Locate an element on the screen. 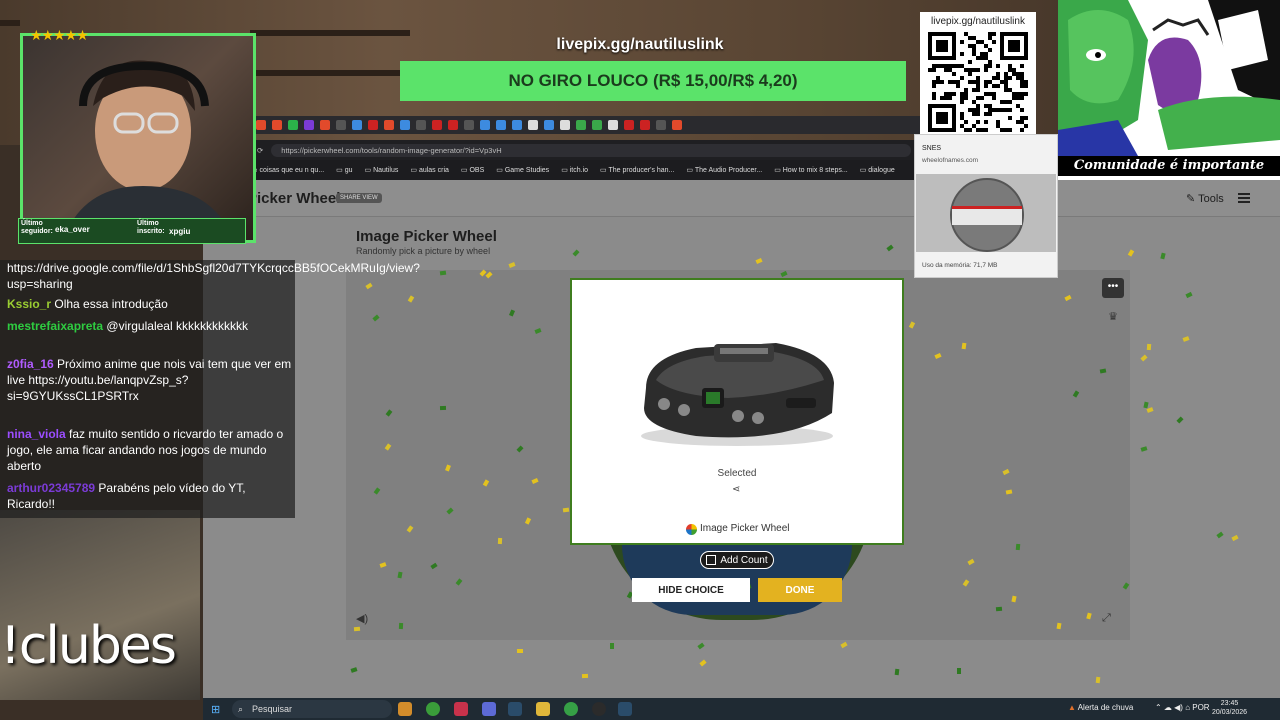 This screenshot has width=1280, height=720. chat-message: Kssio_r Olha essa introdução is located at coordinates (149, 304).